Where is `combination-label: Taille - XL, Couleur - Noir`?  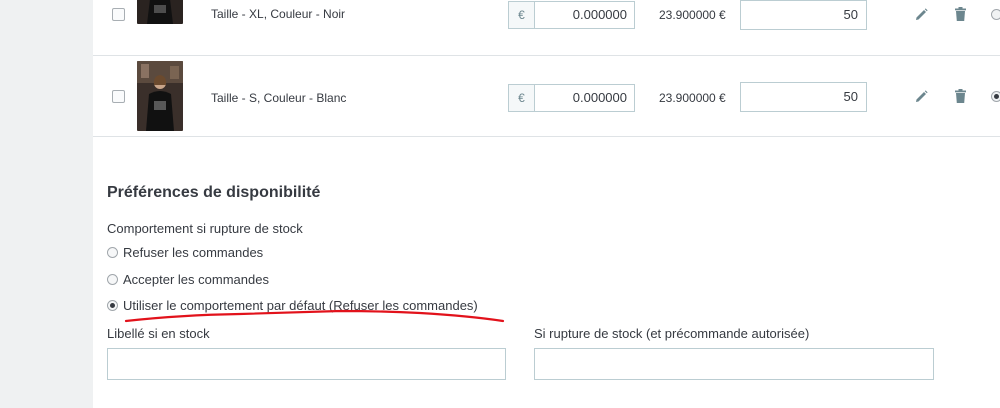 combination-label: Taille - XL, Couleur - Noir is located at coordinates (278, 14).